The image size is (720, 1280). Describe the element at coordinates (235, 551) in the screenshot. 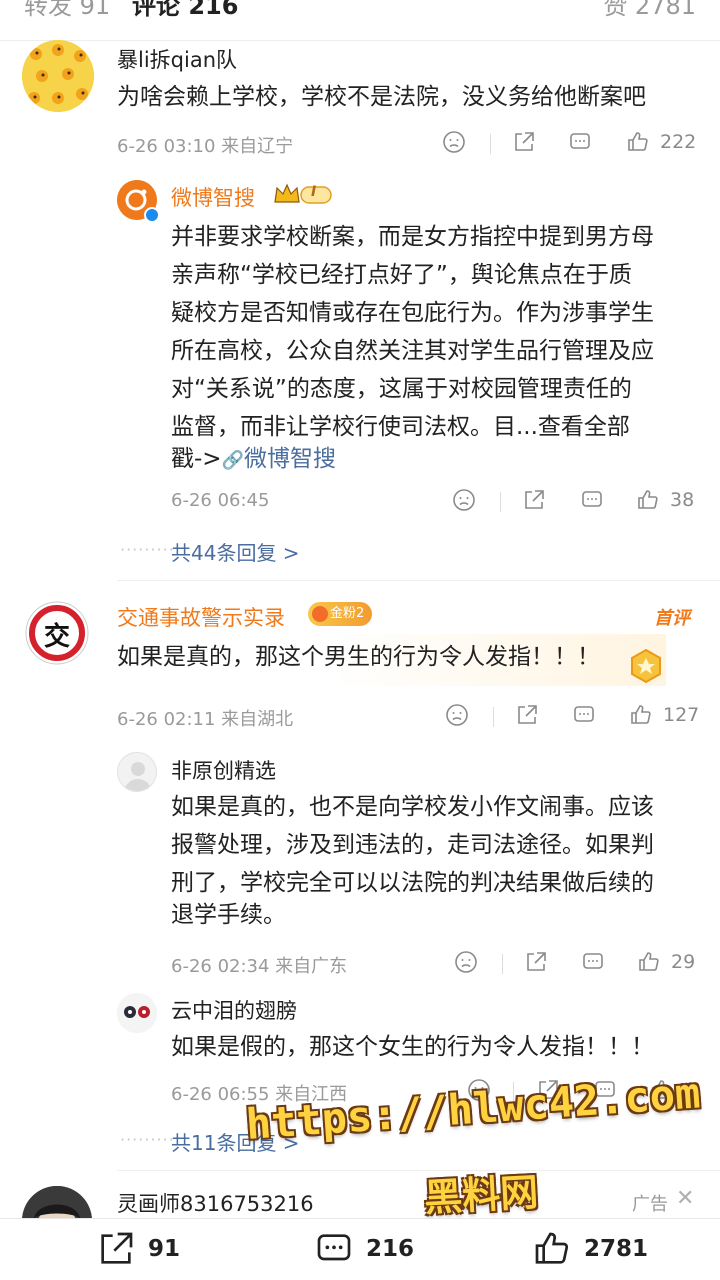

I see `more-replies-link: 共44条回复 >` at that location.